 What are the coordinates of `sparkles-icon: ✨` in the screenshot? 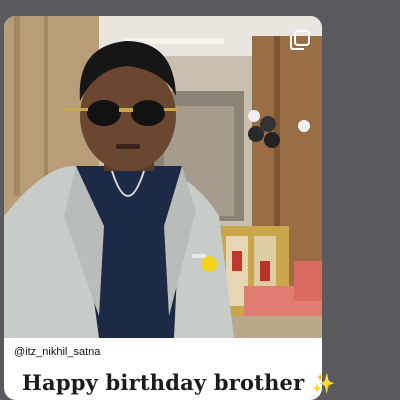 It's located at (323, 384).